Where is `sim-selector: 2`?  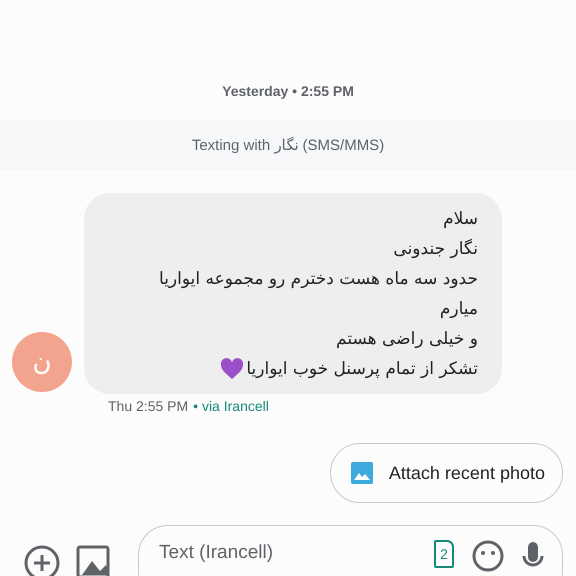 sim-selector: 2 is located at coordinates (444, 554).